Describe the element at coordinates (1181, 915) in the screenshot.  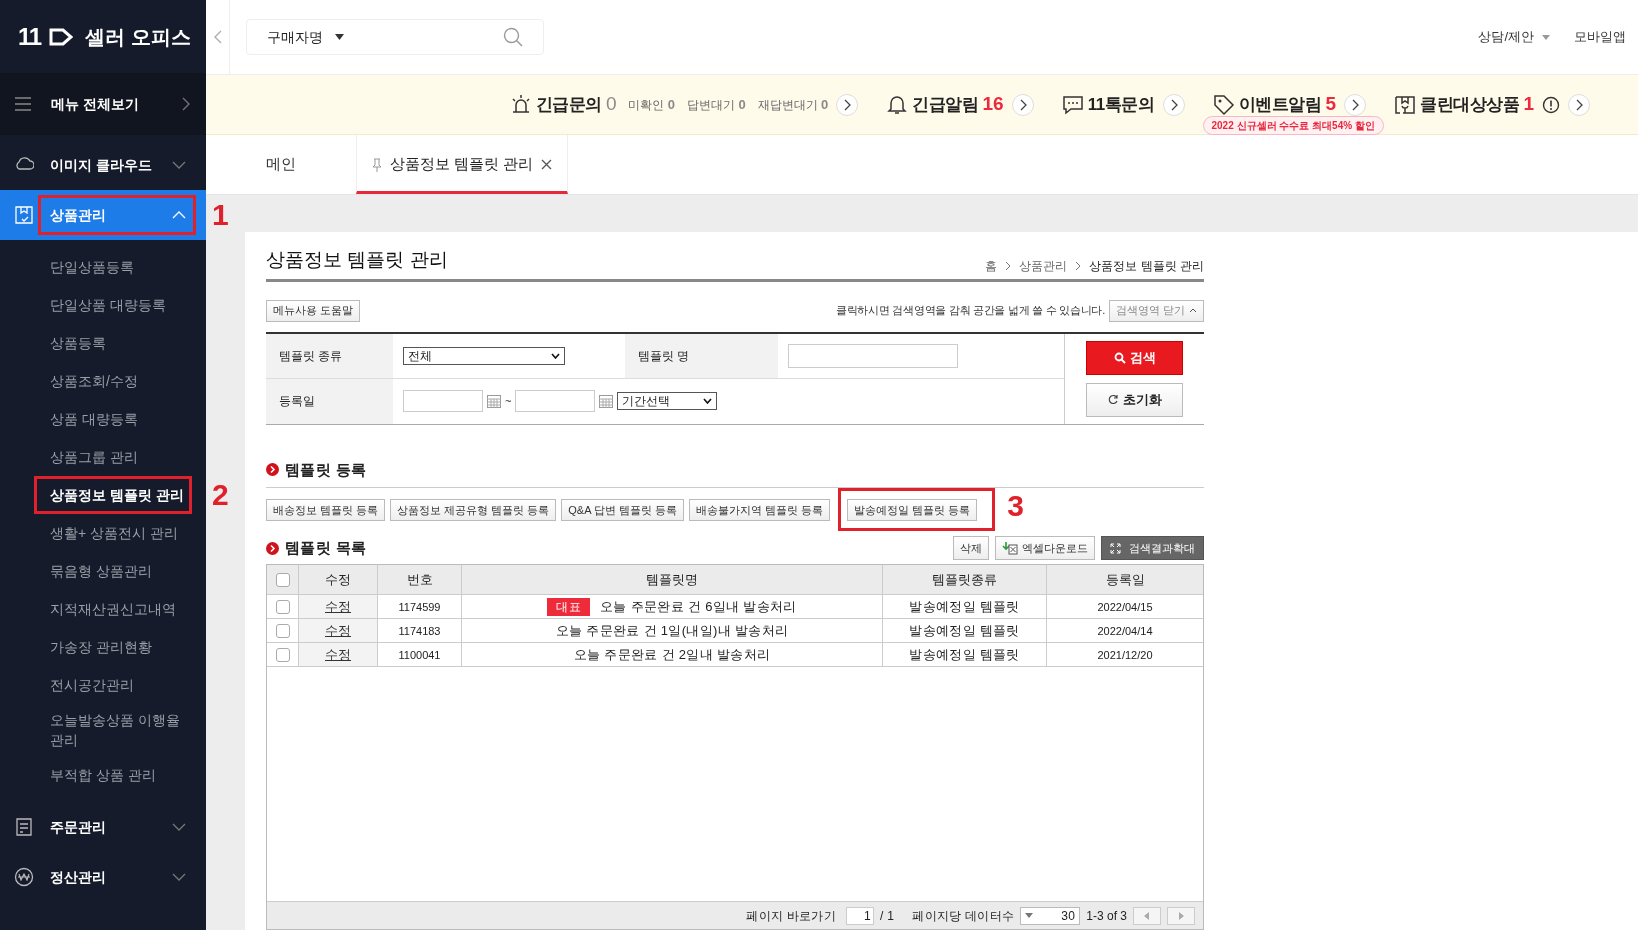
I see `next-page-button` at that location.